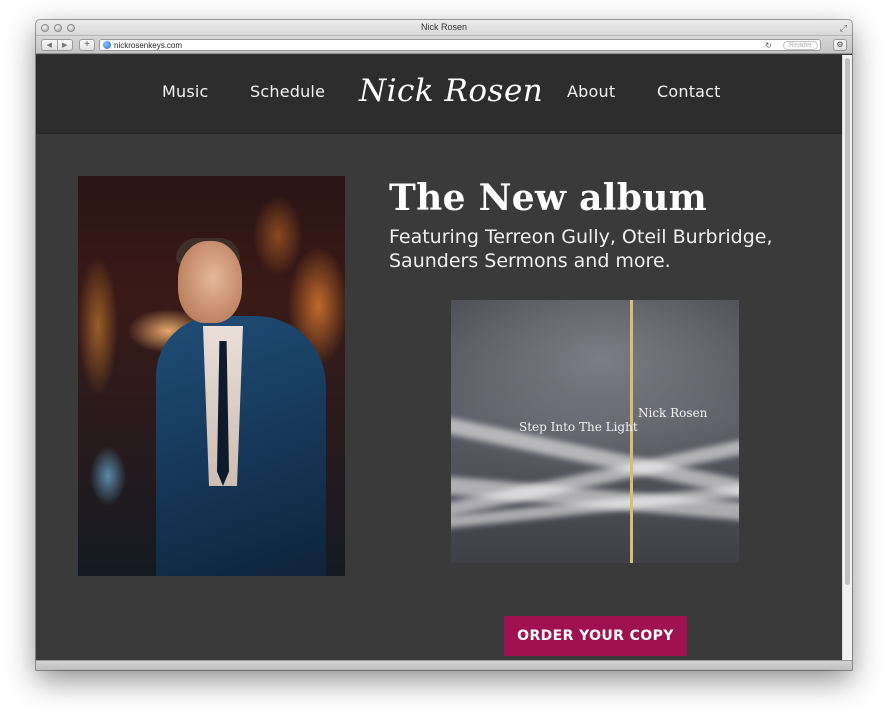 This screenshot has height=720, width=888. Describe the element at coordinates (673, 413) in the screenshot. I see `cover-artist: Nick Rosen` at that location.